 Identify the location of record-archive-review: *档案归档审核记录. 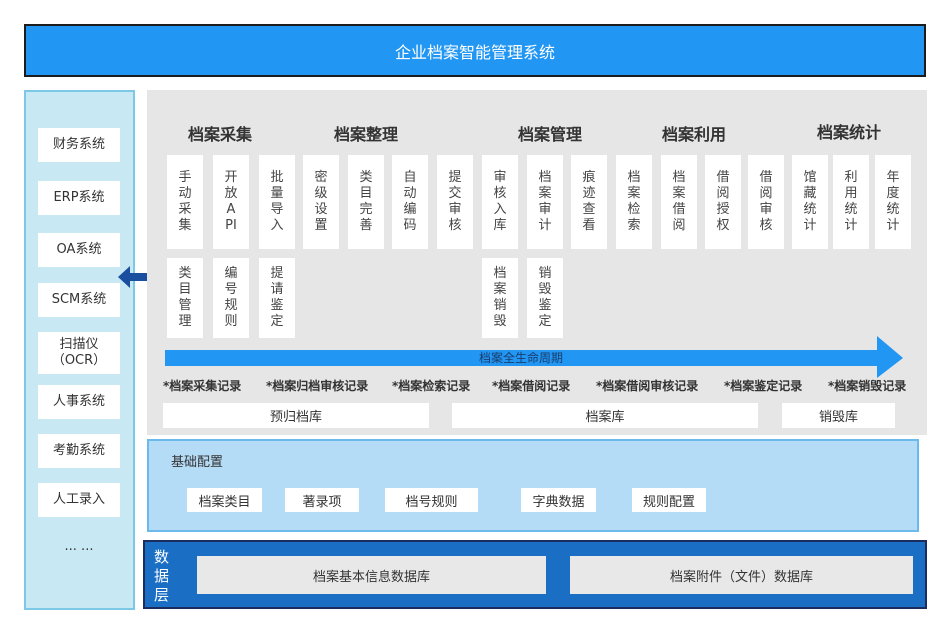
(317, 386).